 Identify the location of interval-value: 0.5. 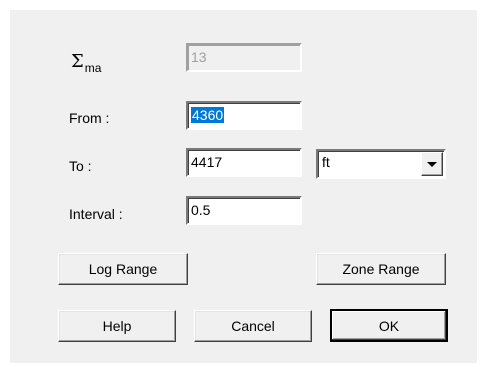
(200, 210).